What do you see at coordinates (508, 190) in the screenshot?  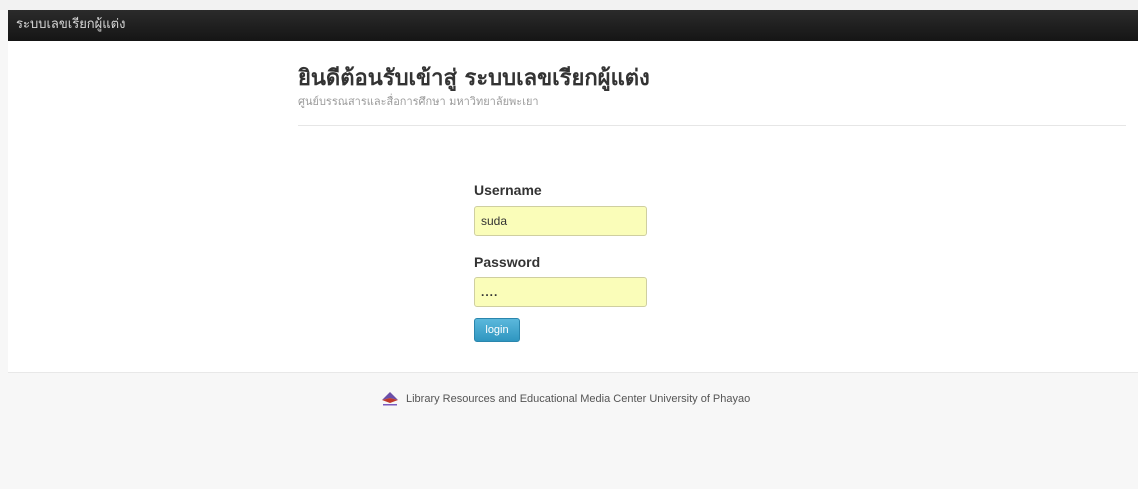 I see `username-label: Username` at bounding box center [508, 190].